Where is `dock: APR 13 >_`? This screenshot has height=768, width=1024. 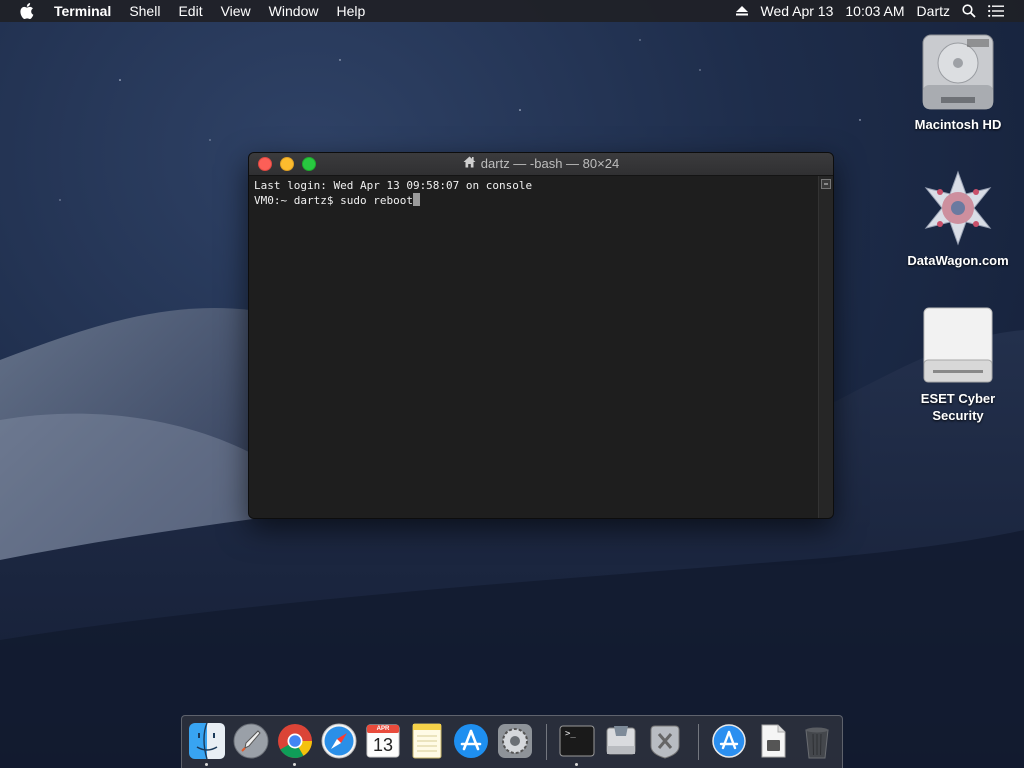 dock: APR 13 >_ is located at coordinates (512, 741).